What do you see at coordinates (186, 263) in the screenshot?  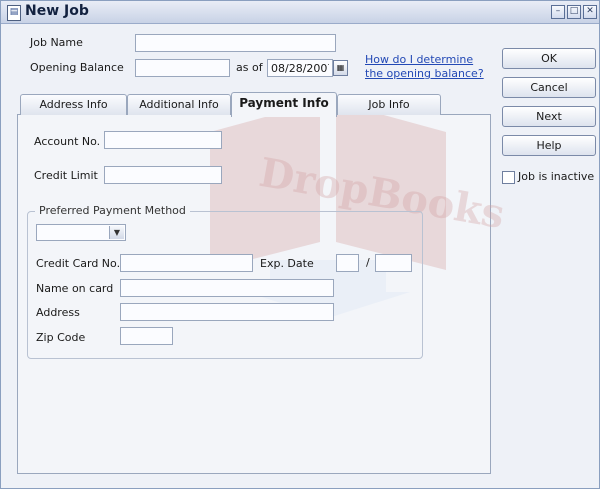 I see `credit-card-no-field` at bounding box center [186, 263].